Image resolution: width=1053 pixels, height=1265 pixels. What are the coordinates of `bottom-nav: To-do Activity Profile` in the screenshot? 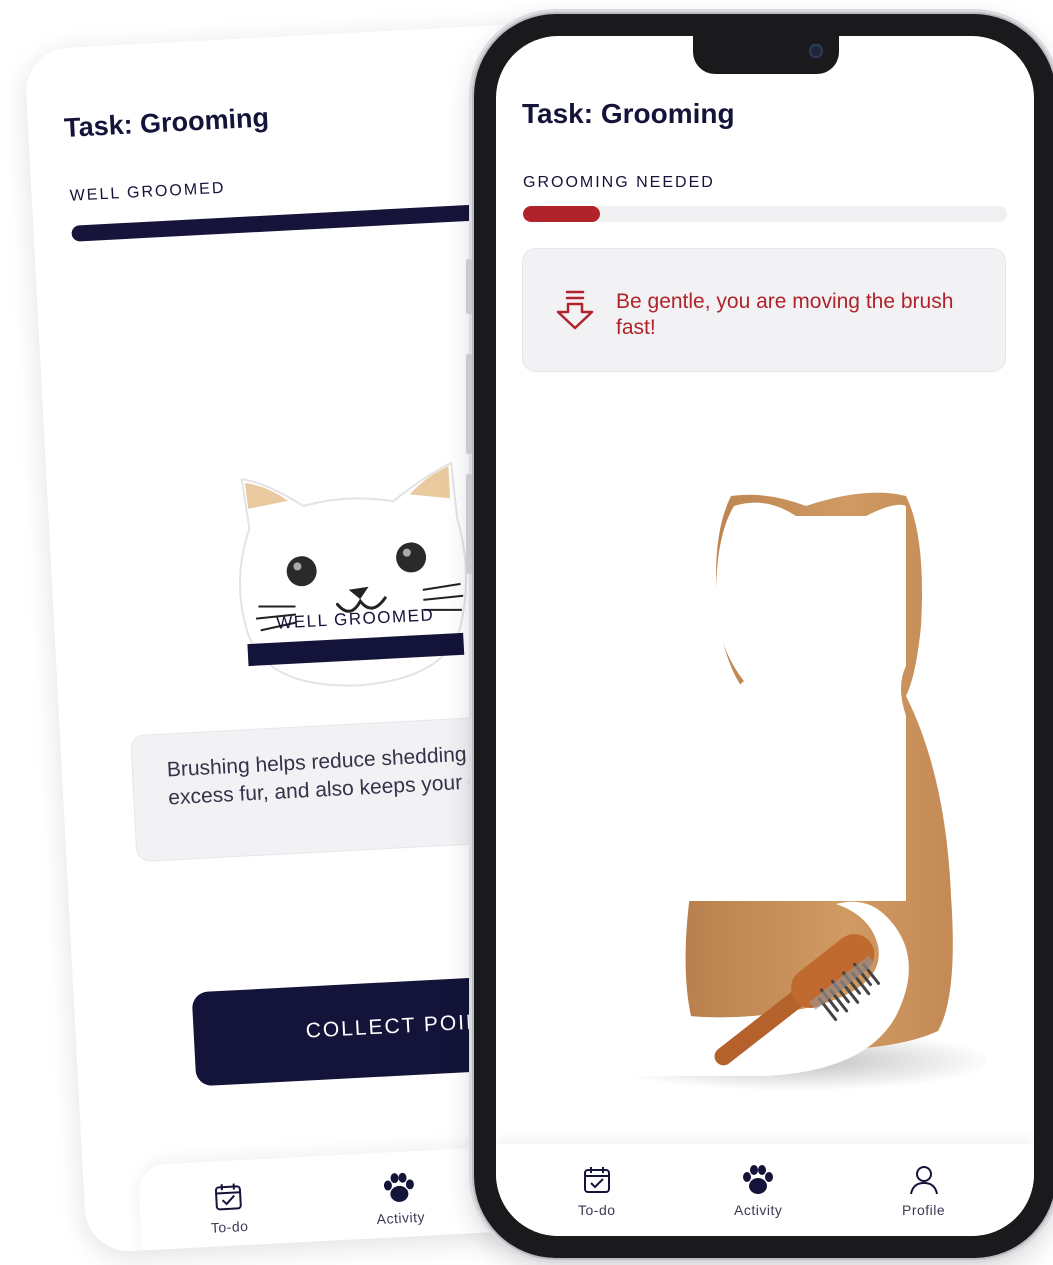 It's located at (765, 1190).